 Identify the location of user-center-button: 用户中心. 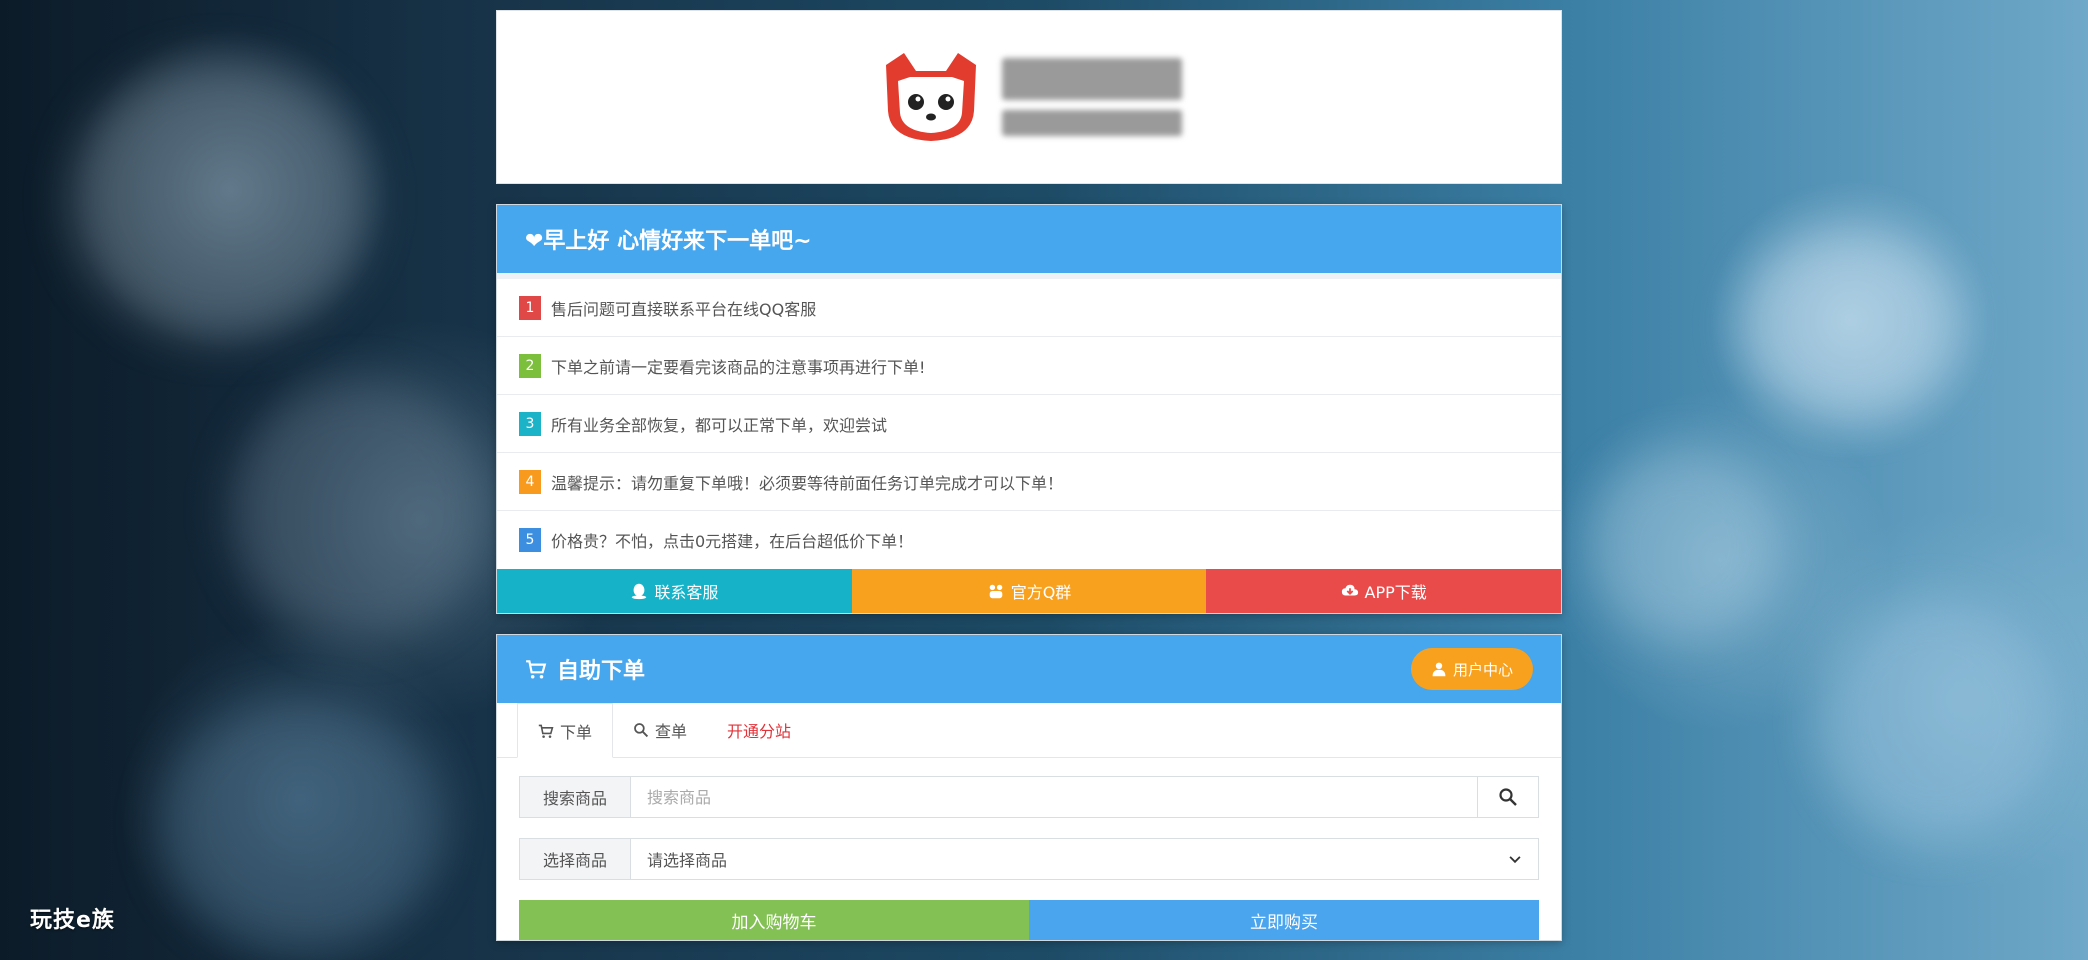
(1471, 669).